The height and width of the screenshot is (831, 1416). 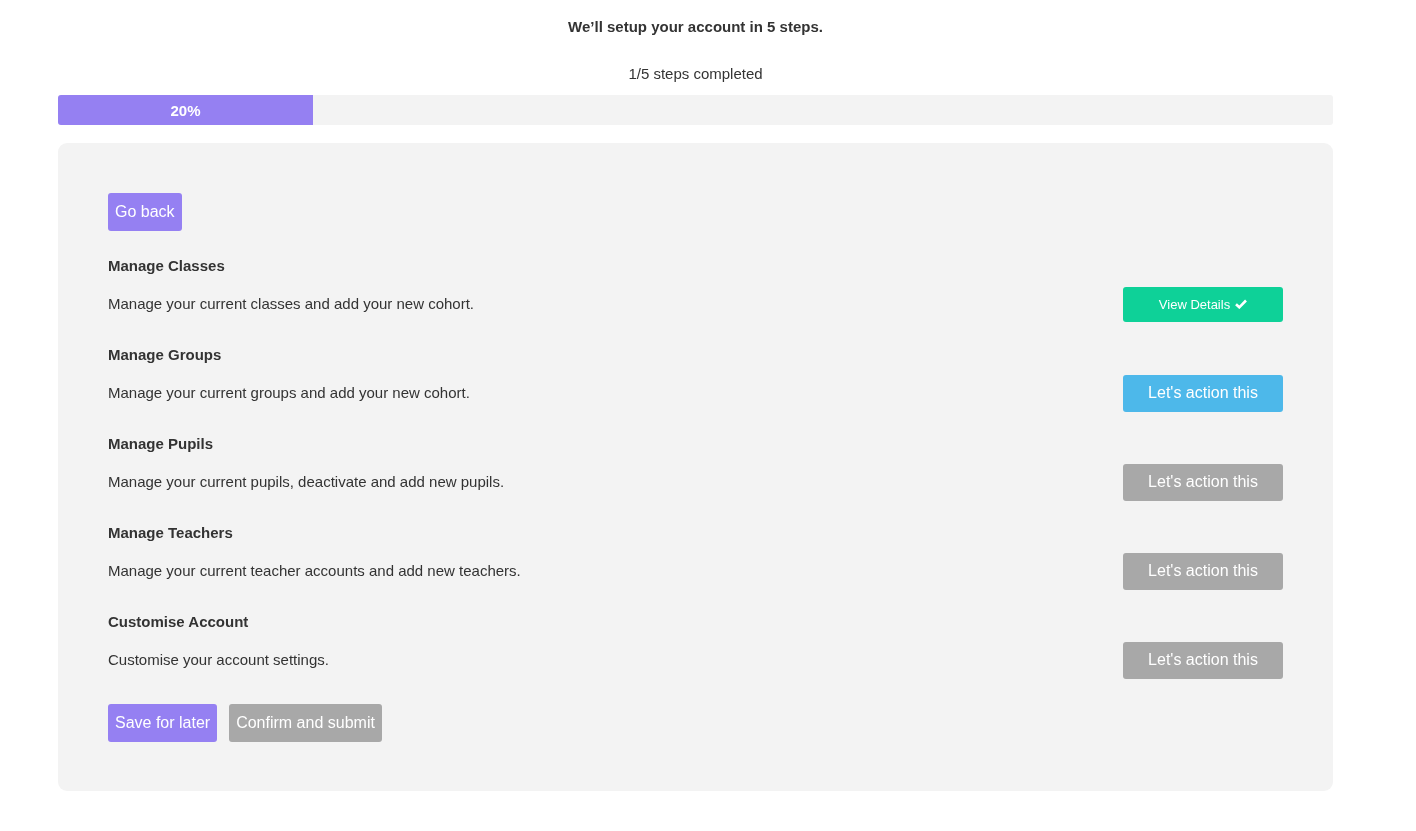 I want to click on step-description: Manage your current groups and add your new cohort., so click(x=289, y=393).